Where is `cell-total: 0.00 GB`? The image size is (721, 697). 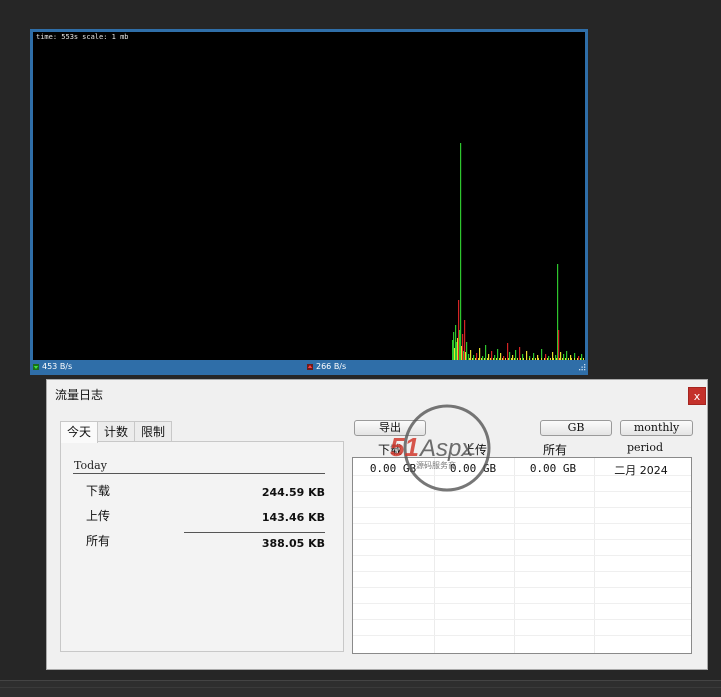 cell-total: 0.00 GB is located at coordinates (553, 468).